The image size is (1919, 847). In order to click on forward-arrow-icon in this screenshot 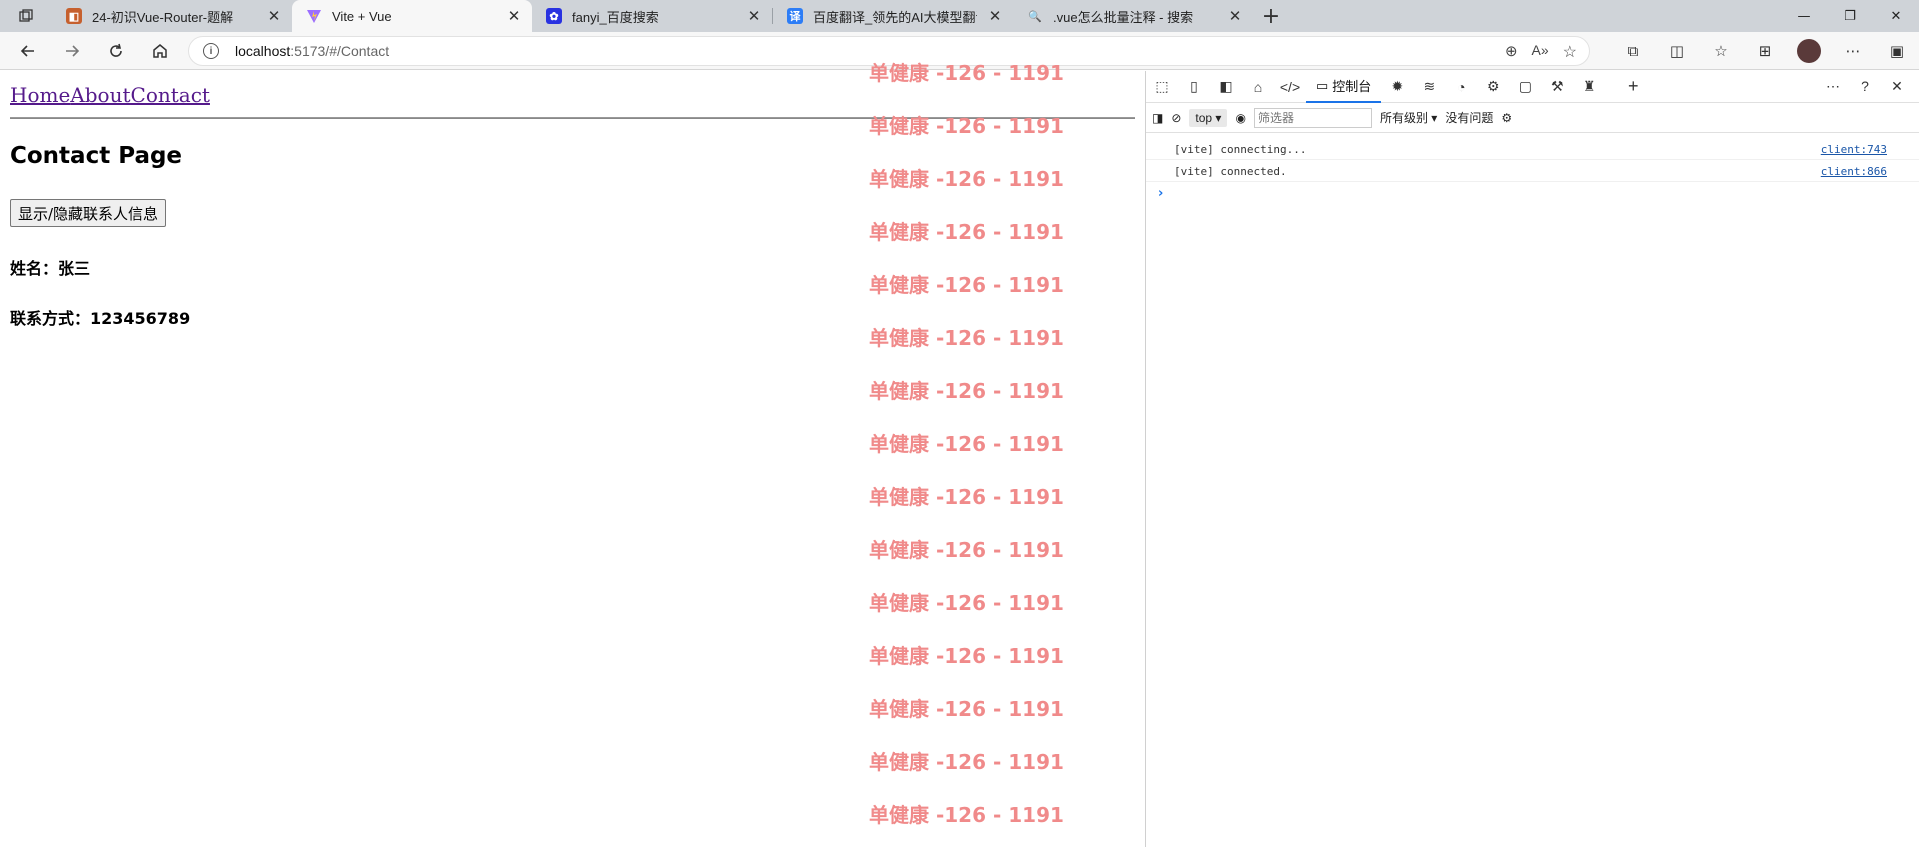, I will do `click(73, 50)`.